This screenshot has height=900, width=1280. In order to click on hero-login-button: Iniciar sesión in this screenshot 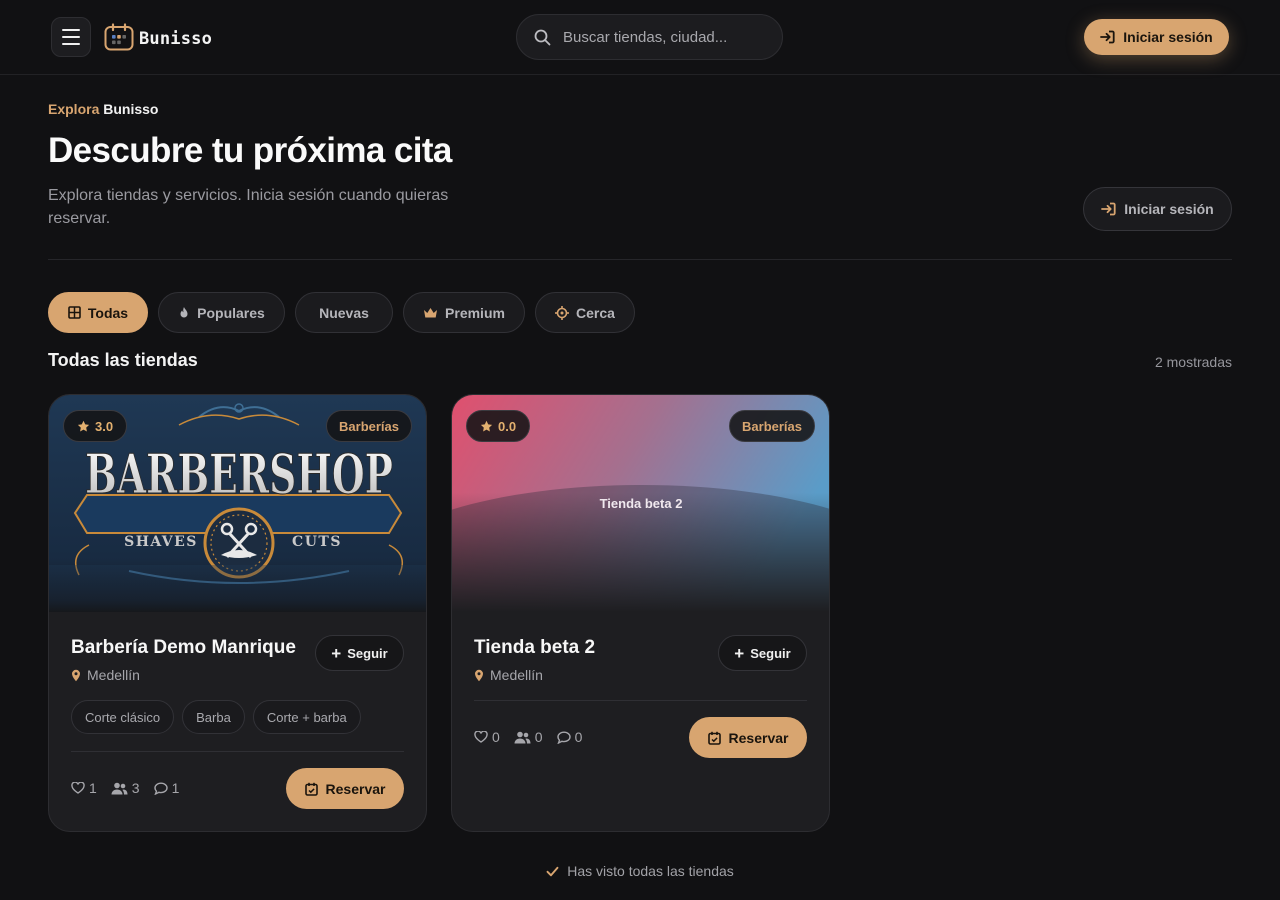, I will do `click(1157, 209)`.